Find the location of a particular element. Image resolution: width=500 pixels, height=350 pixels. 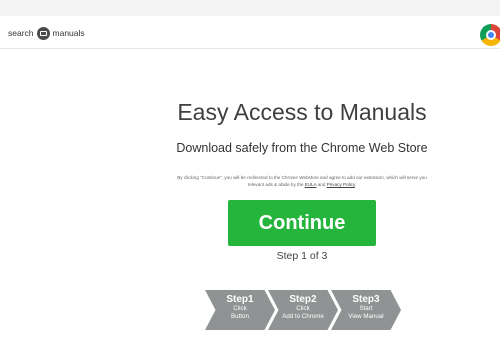

step-1-line1: Click is located at coordinates (240, 308).